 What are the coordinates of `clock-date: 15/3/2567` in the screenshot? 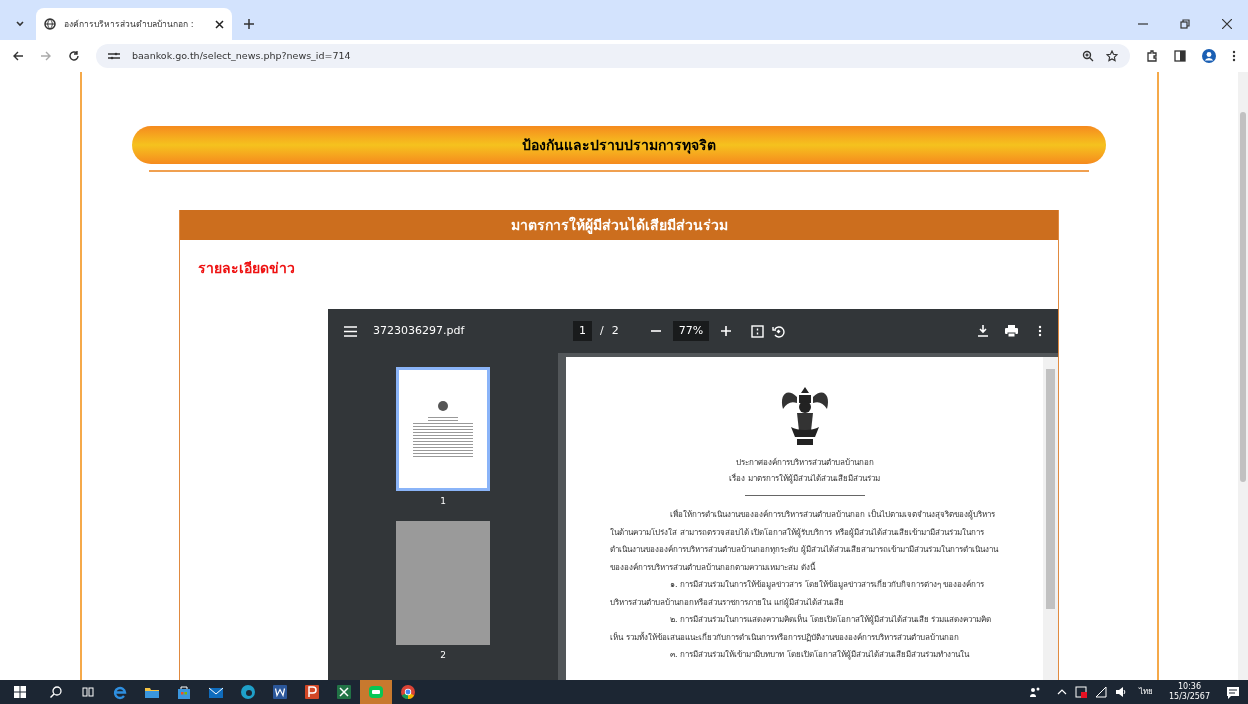 It's located at (1189, 697).